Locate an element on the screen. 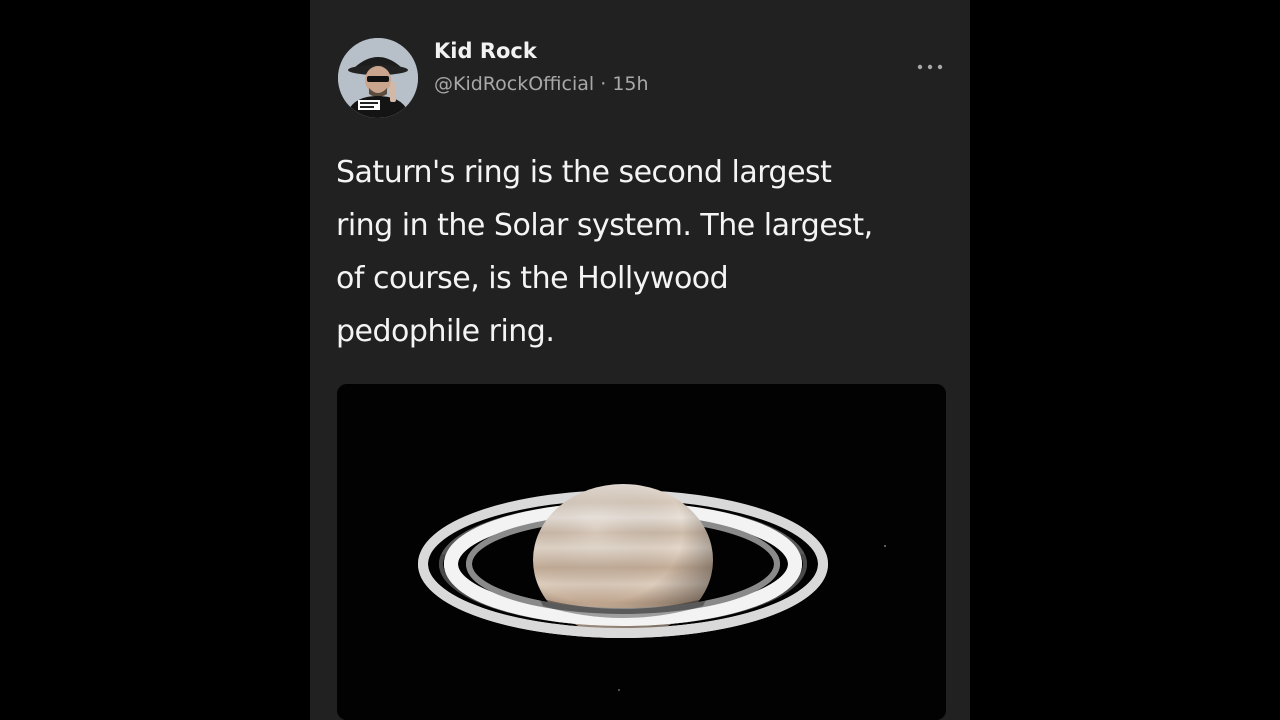 The image size is (1280, 720). author-meta: @KidRockOfficial · 15h is located at coordinates (541, 84).